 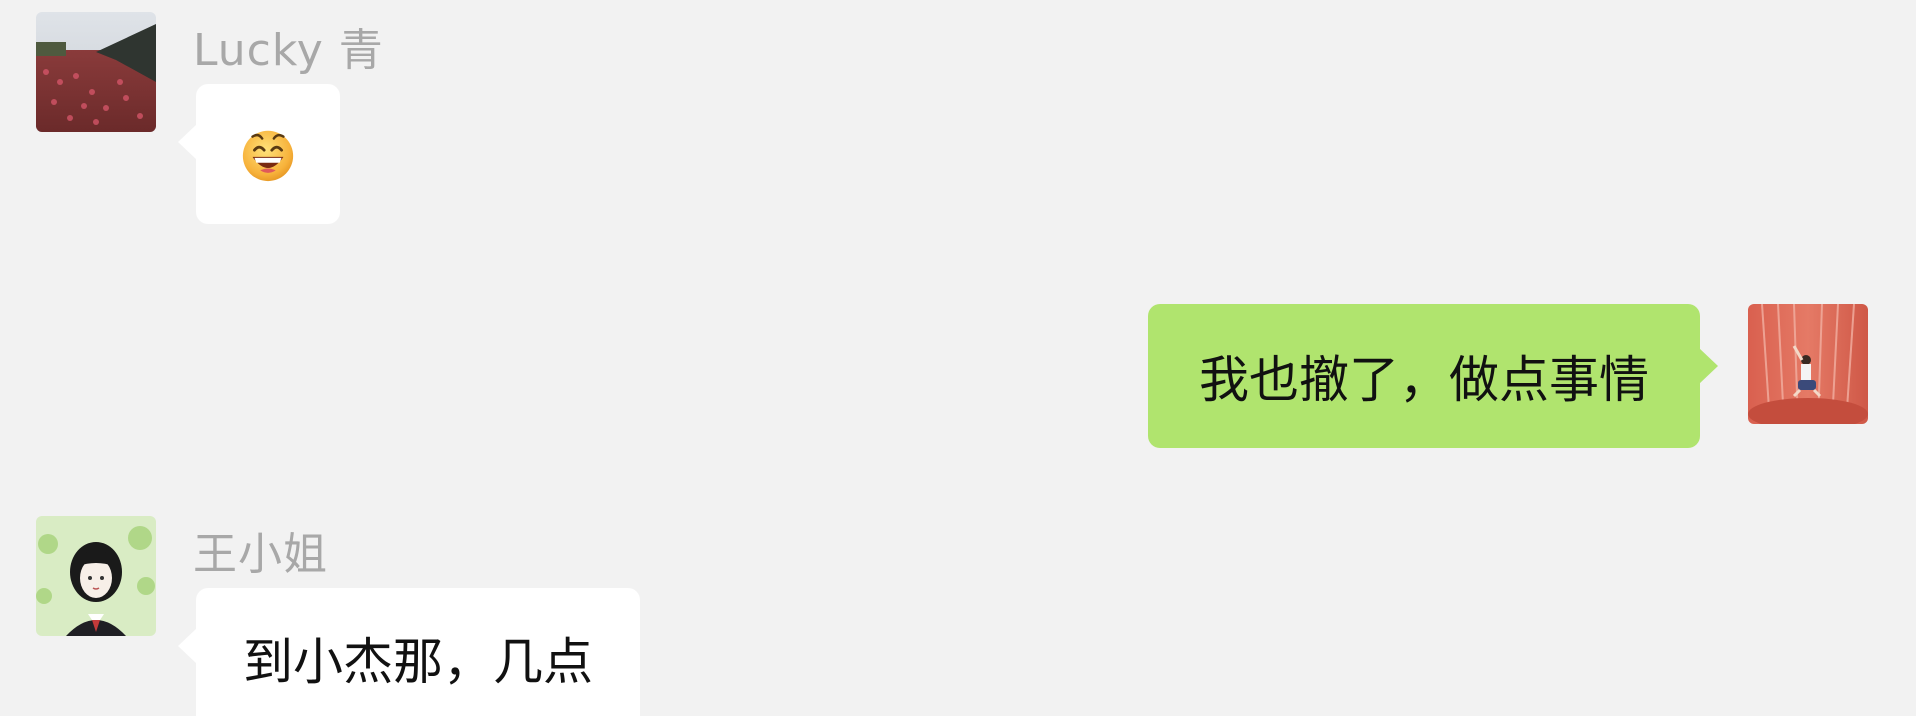 What do you see at coordinates (418, 662) in the screenshot?
I see `message-text: 到小杰那，几点` at bounding box center [418, 662].